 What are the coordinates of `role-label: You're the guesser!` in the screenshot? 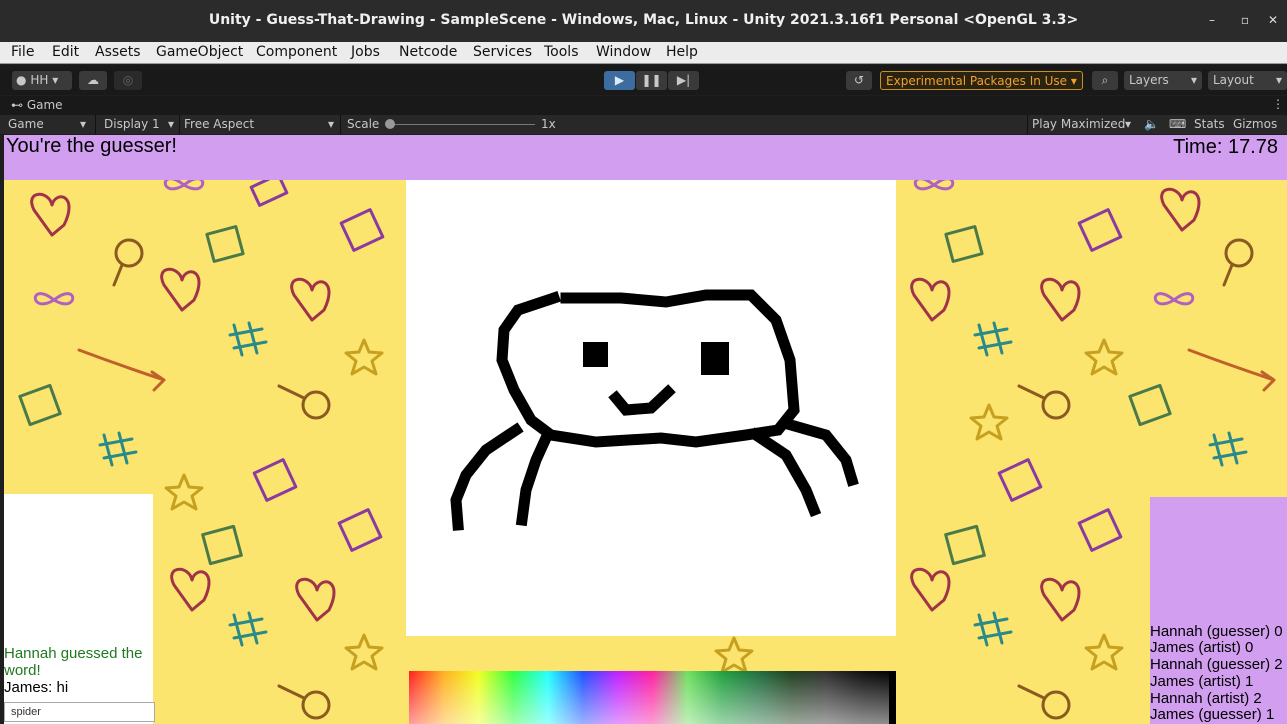 It's located at (91, 146).